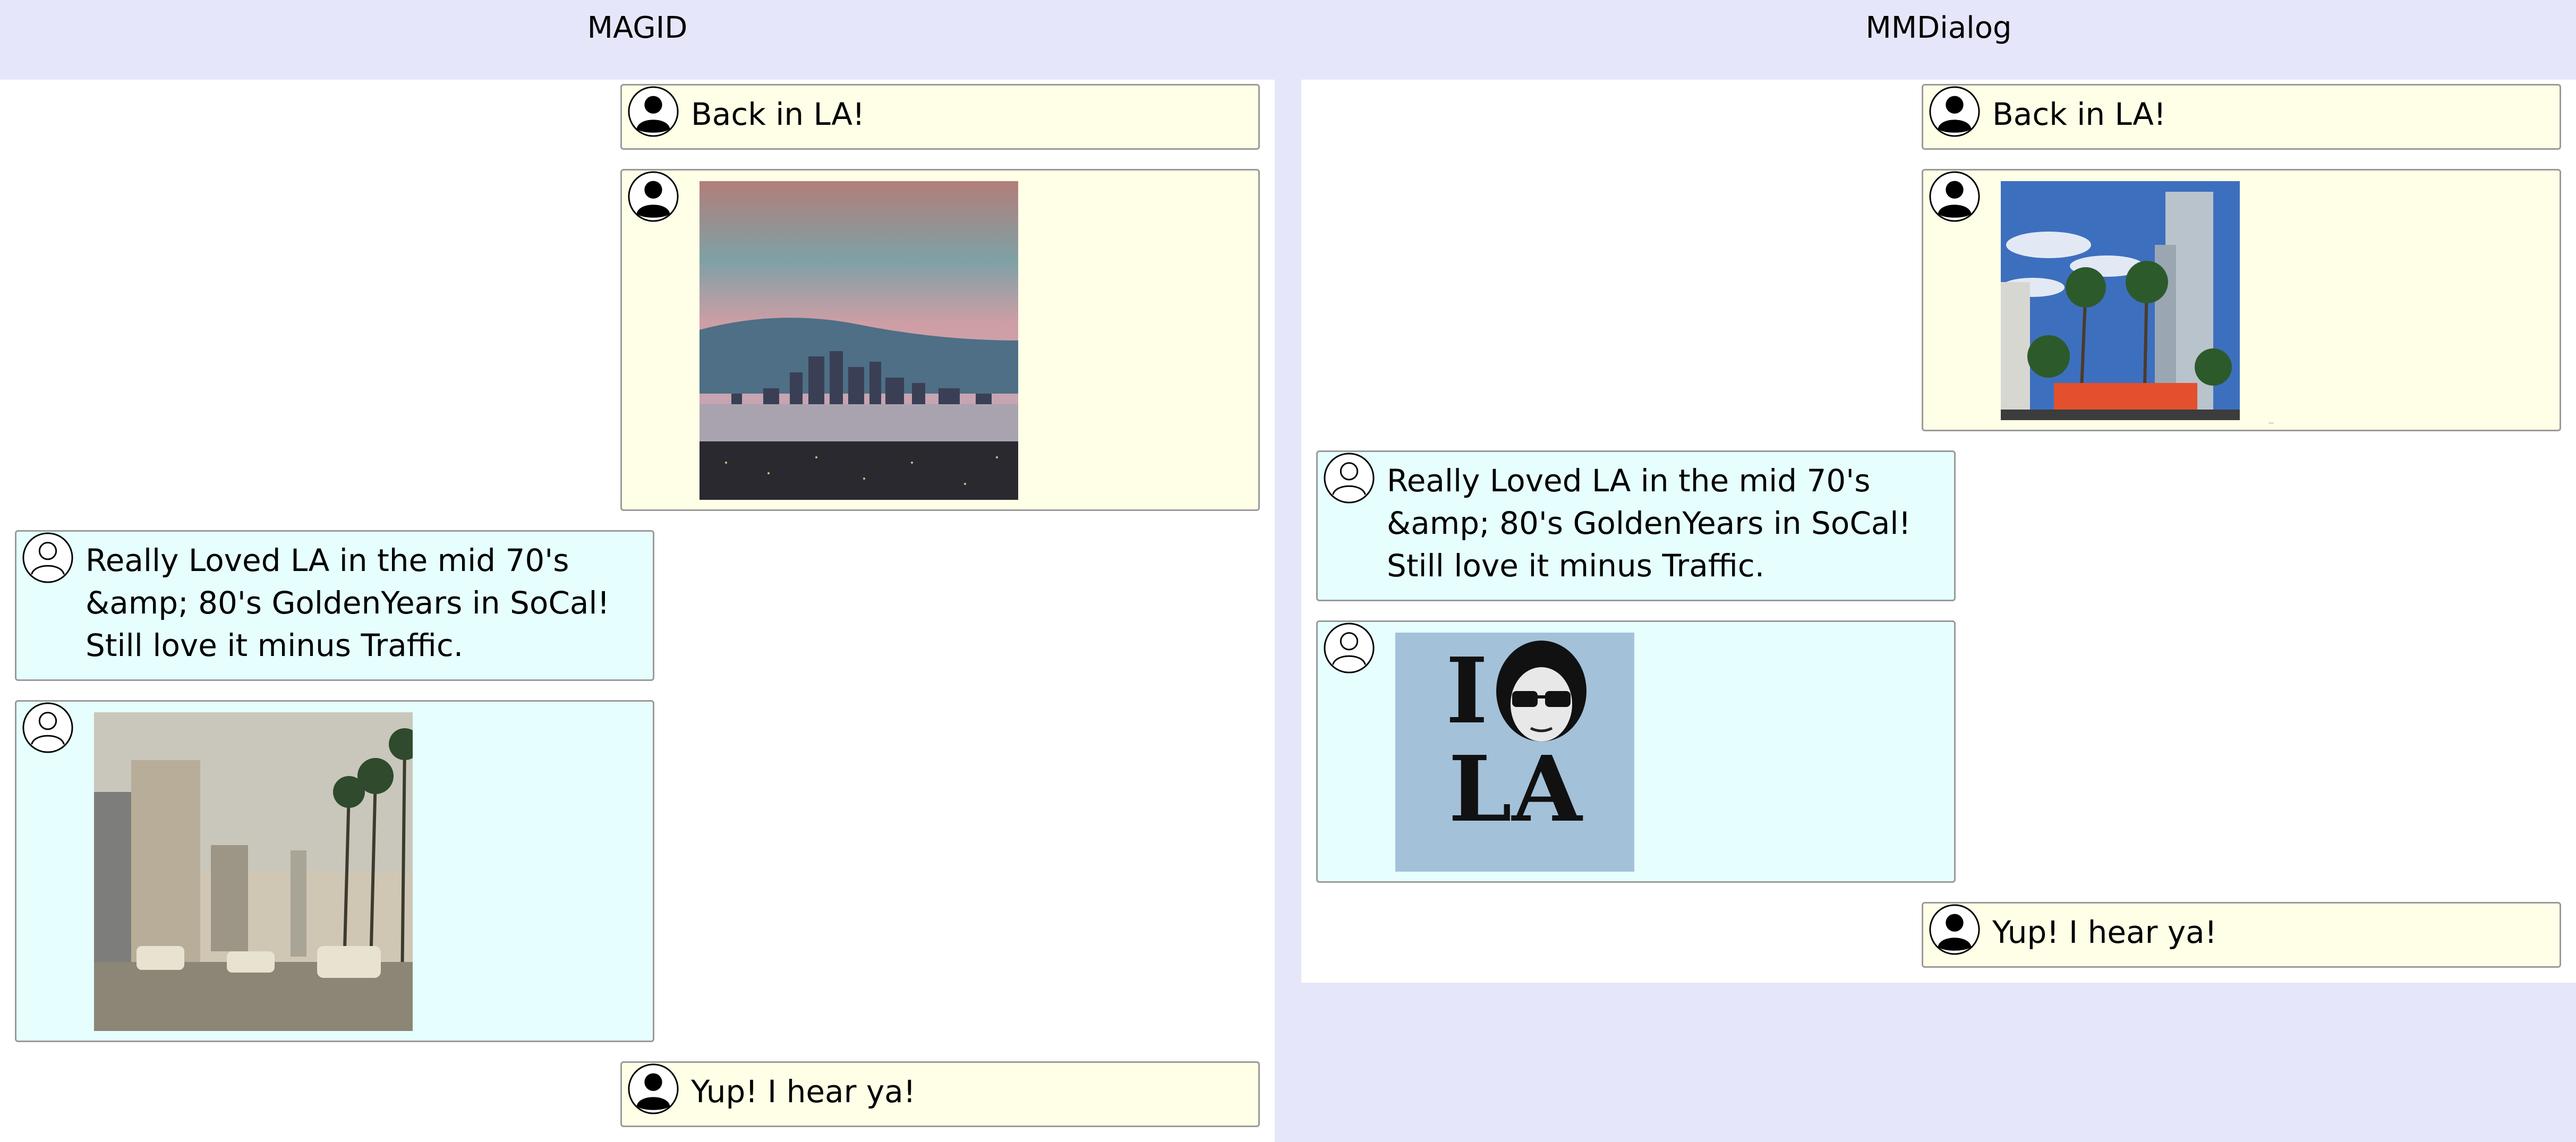 The height and width of the screenshot is (1142, 2576). What do you see at coordinates (2271, 423) in the screenshot?
I see `image-caption-mark: —` at bounding box center [2271, 423].